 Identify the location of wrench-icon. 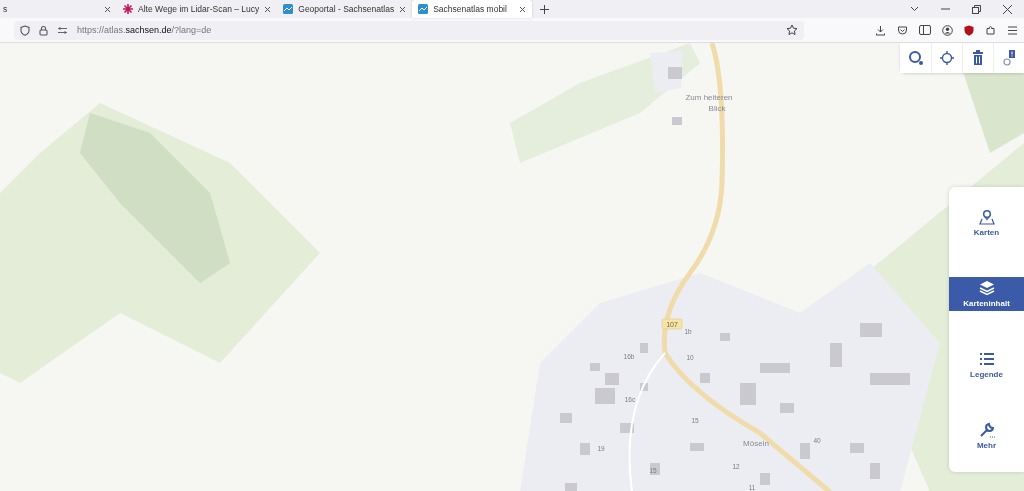
(986, 430).